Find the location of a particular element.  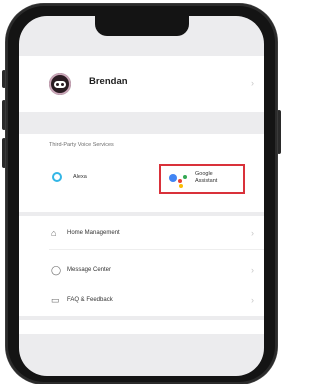

google-assistant-icon is located at coordinates (178, 180).